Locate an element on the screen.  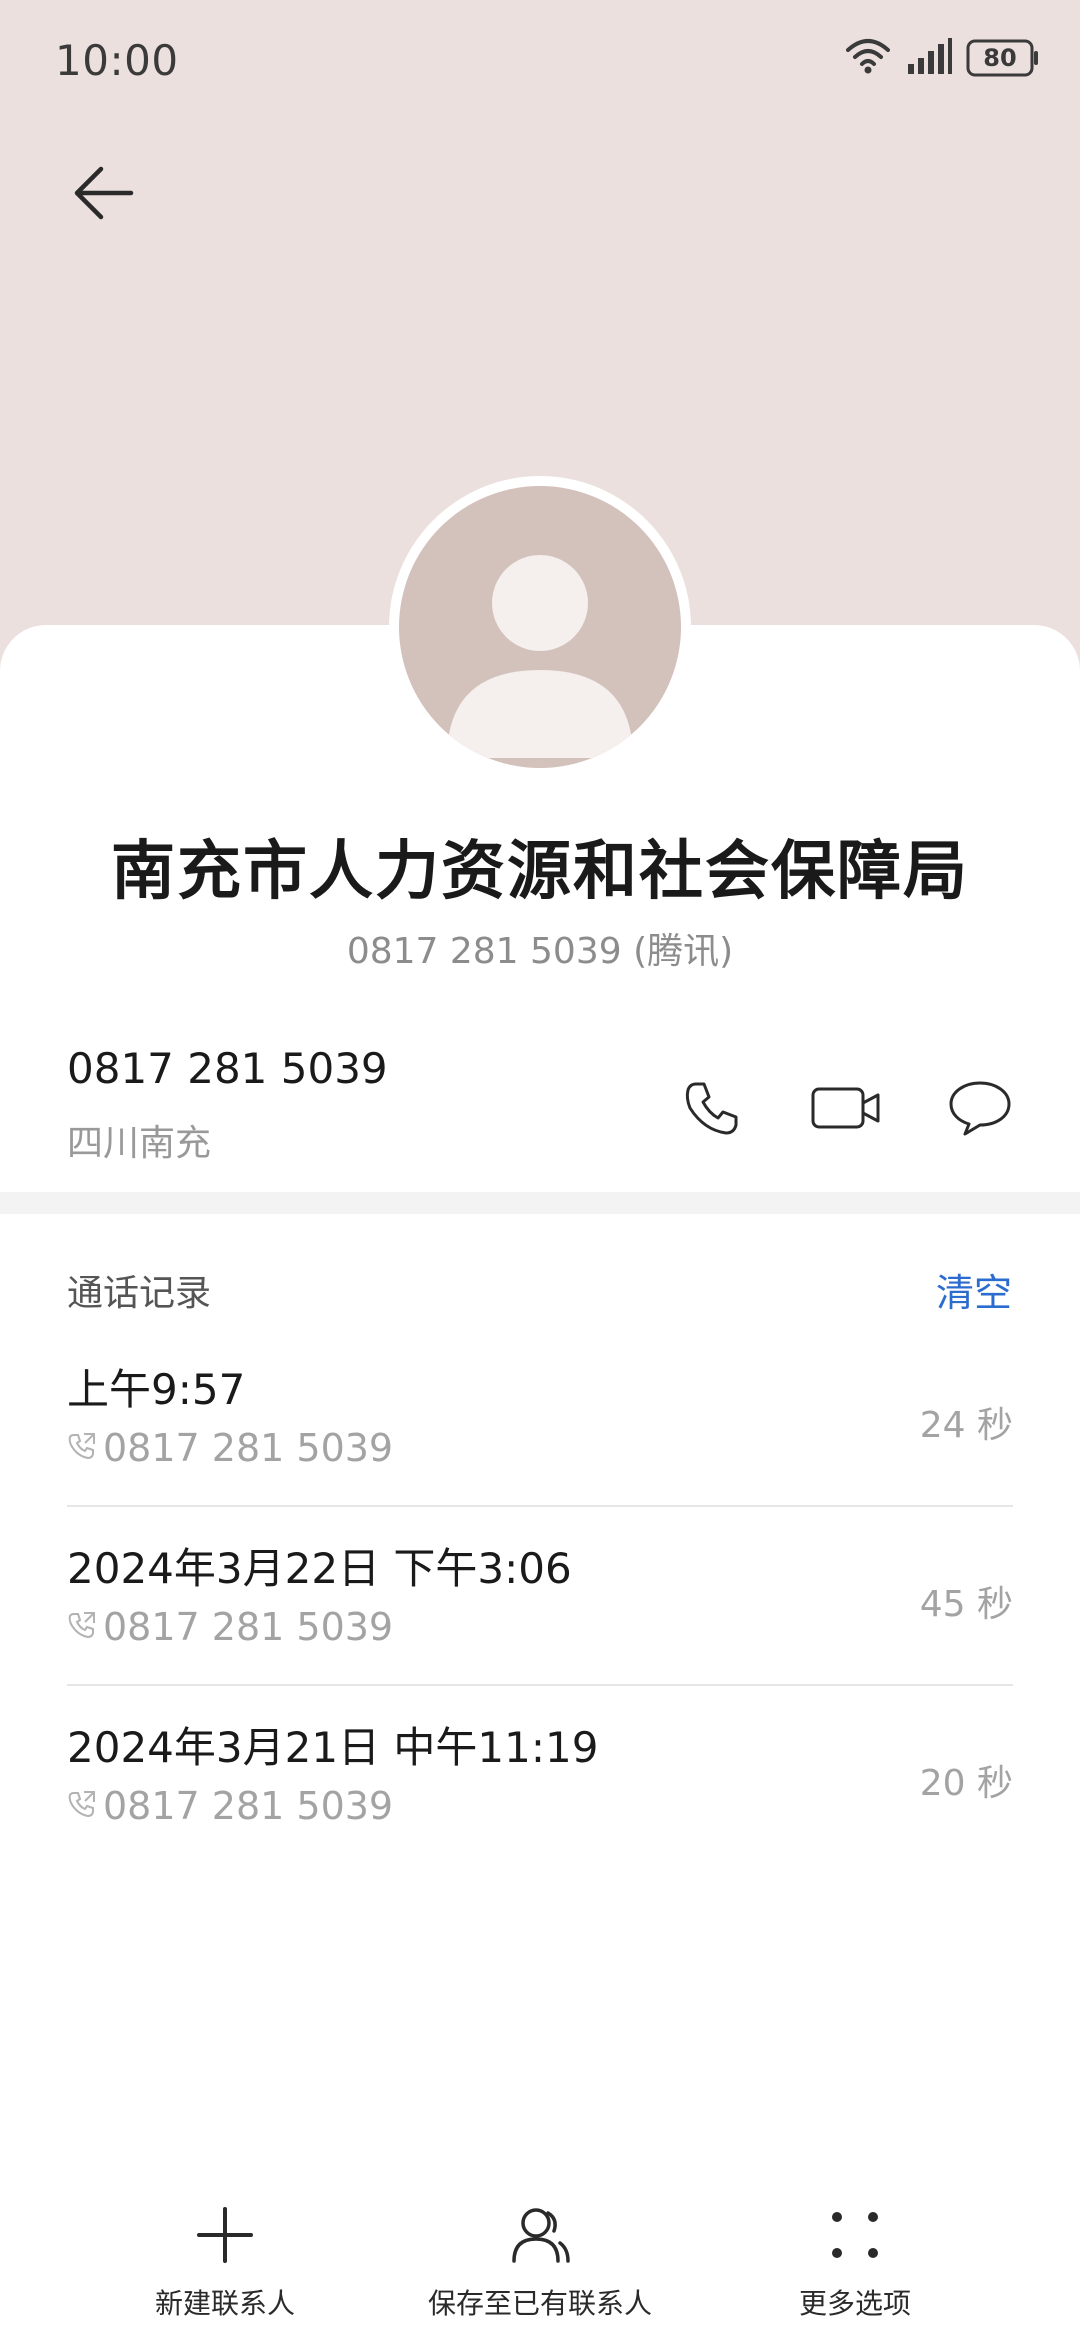
status-time: 10:00 is located at coordinates (117, 60).